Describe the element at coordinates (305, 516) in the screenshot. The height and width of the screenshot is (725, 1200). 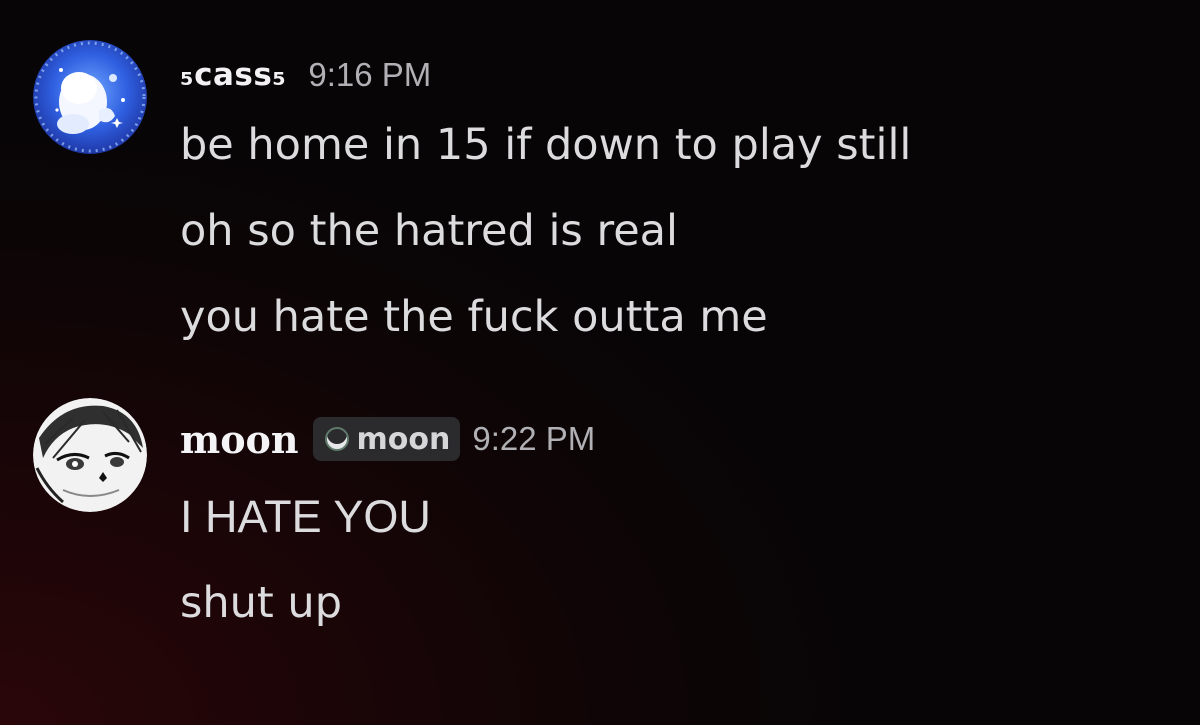
I see `message-text: I HATE YOU` at that location.